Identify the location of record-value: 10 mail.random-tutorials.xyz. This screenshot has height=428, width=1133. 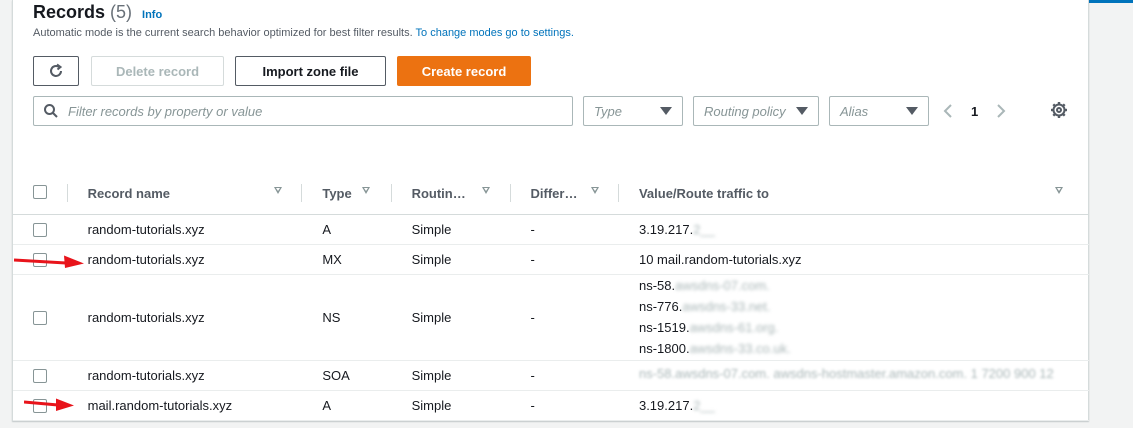
(720, 259).